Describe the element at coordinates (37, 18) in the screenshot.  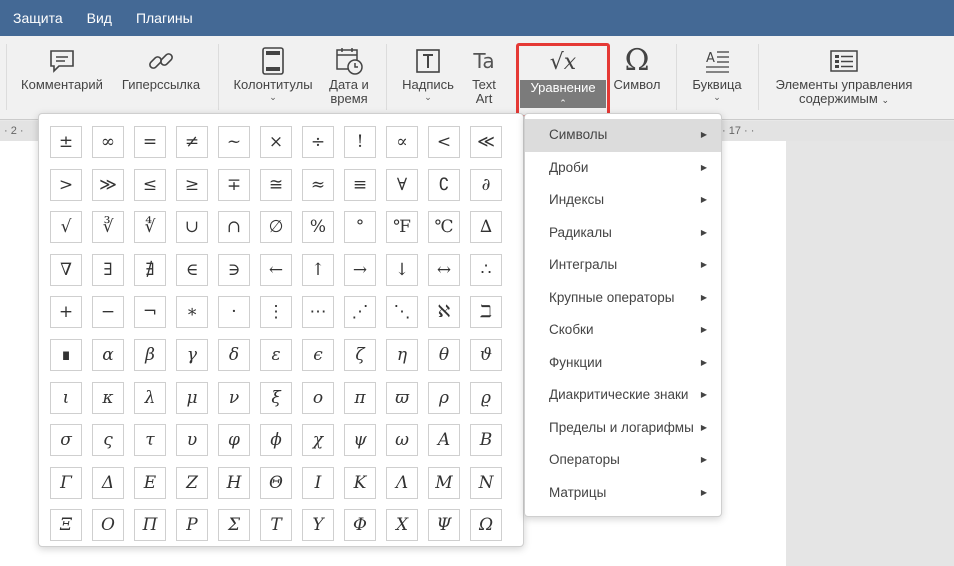
I see `tab-protection: Защита` at that location.